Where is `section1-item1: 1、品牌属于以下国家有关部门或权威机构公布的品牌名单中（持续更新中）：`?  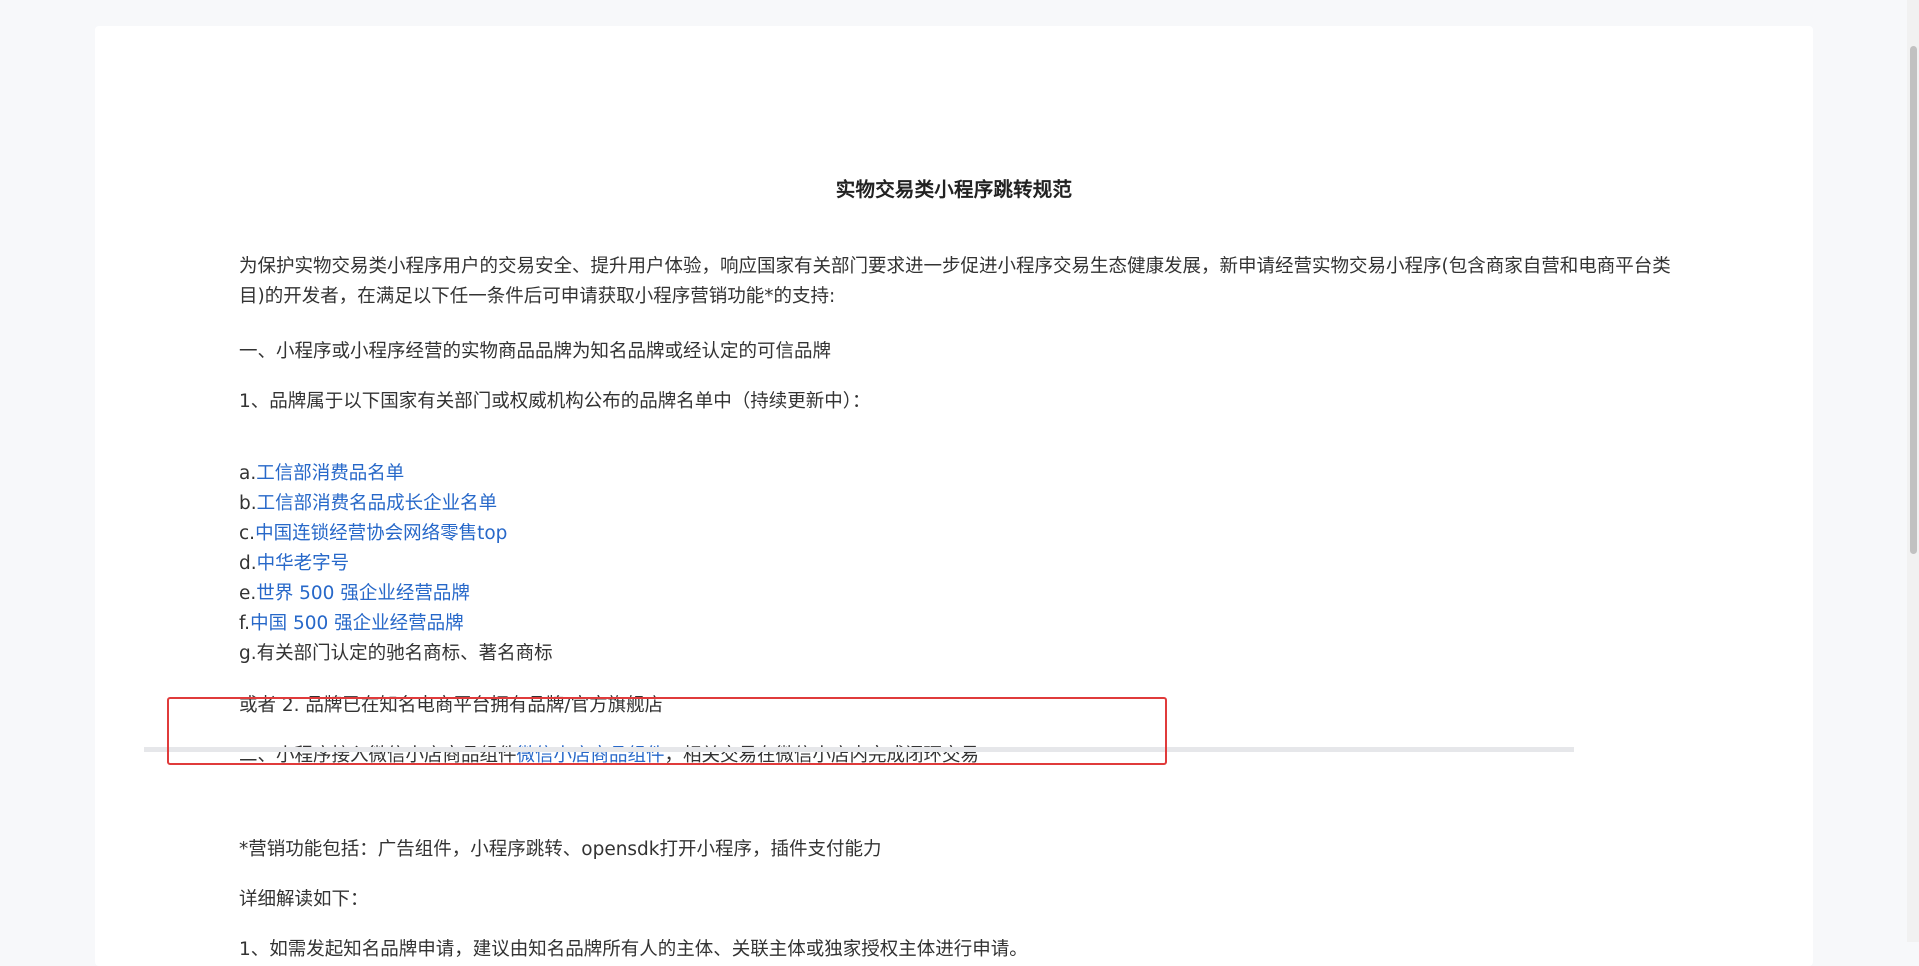 section1-item1: 1、品牌属于以下国家有关部门或权威机构公布的品牌名单中（持续更新中）： is located at coordinates (555, 401).